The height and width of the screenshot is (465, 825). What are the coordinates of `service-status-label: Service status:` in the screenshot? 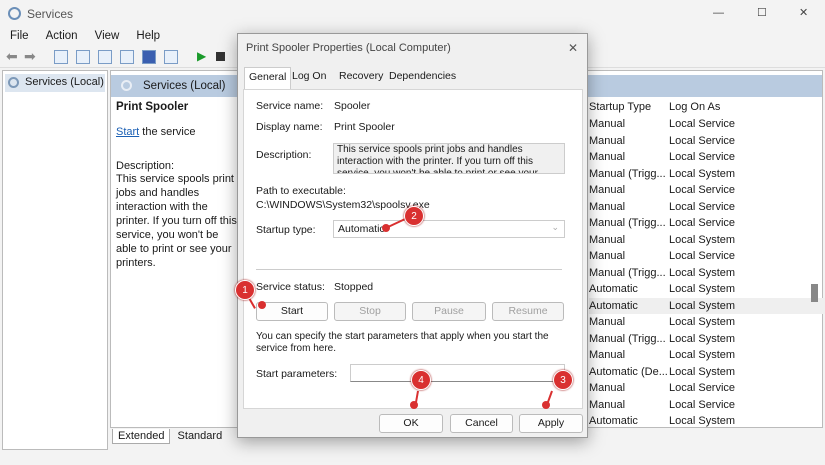 It's located at (290, 287).